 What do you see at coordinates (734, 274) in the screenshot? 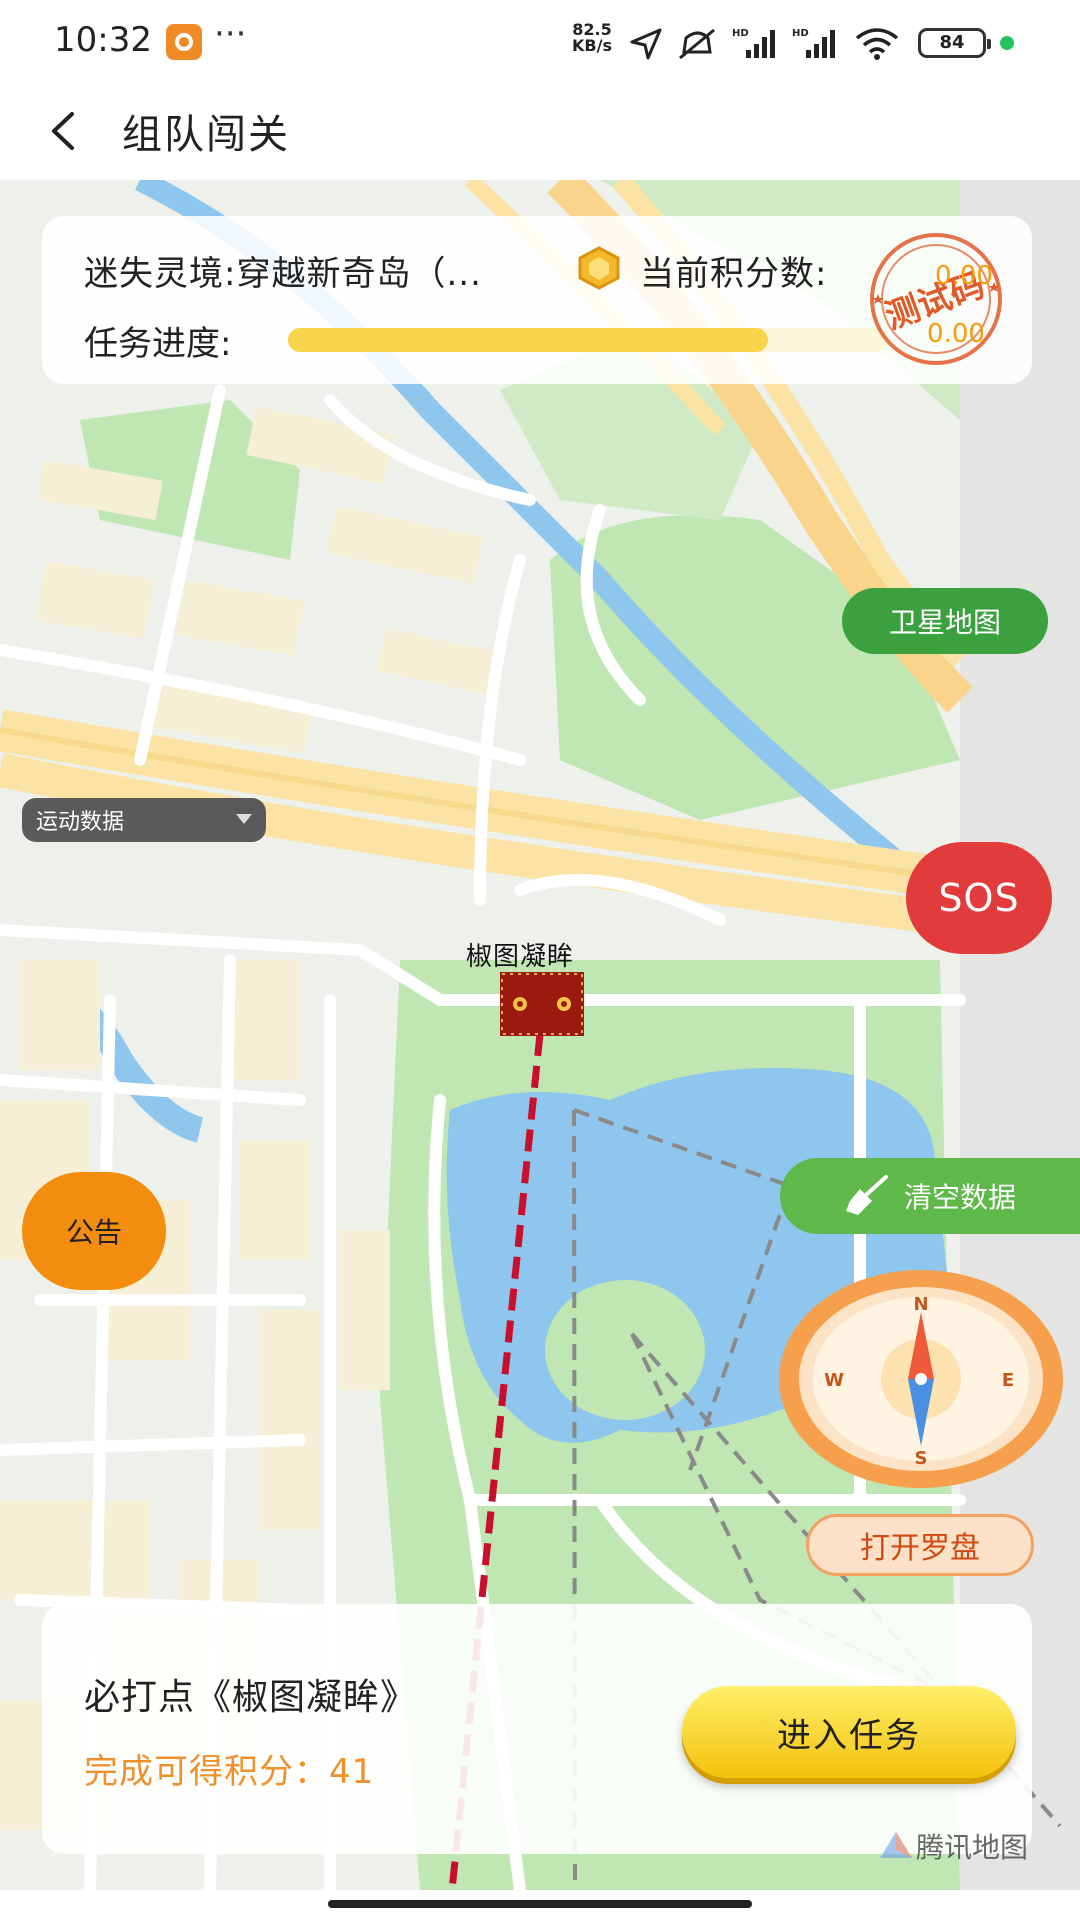
I see `score-label: 当前积分数:` at bounding box center [734, 274].